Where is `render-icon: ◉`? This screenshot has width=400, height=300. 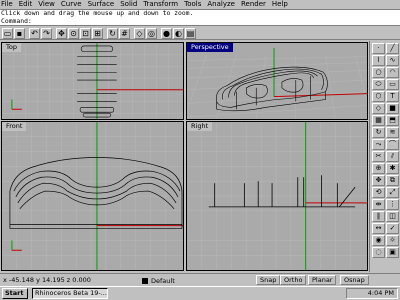
render-icon: ◉ is located at coordinates (378, 240).